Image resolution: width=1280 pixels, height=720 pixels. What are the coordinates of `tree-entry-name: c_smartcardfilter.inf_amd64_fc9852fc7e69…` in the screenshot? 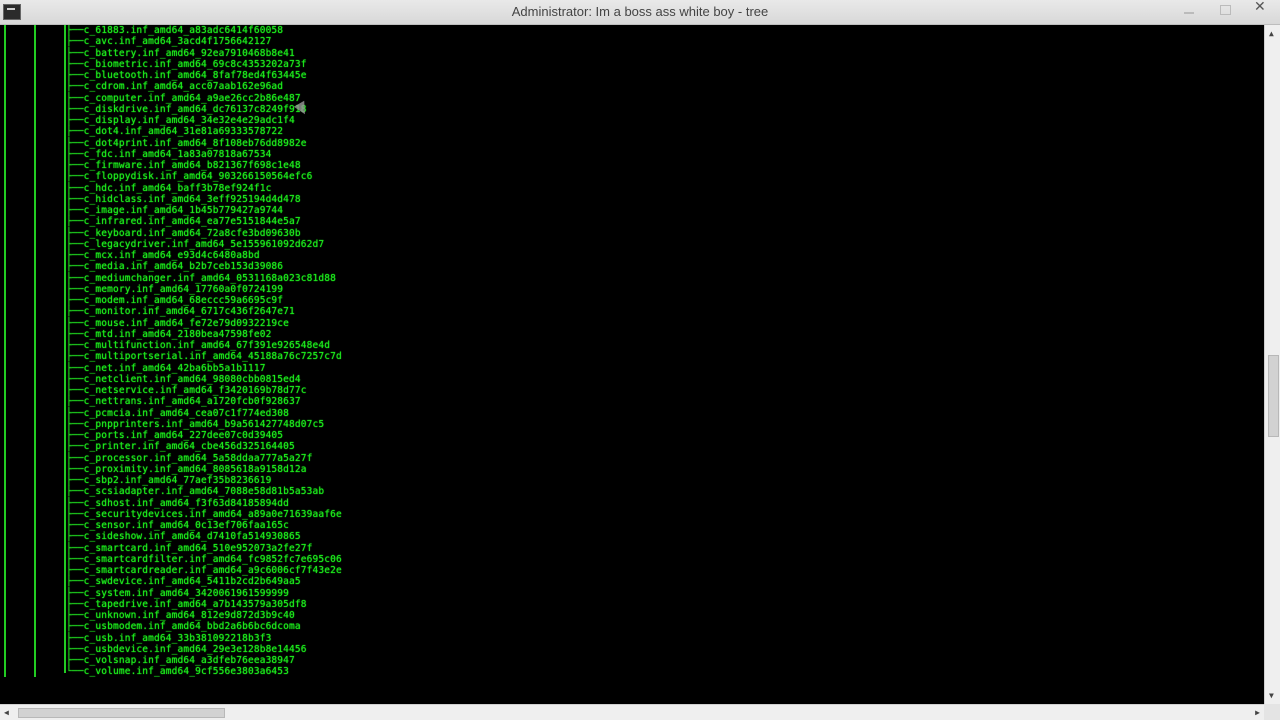 It's located at (212, 559).